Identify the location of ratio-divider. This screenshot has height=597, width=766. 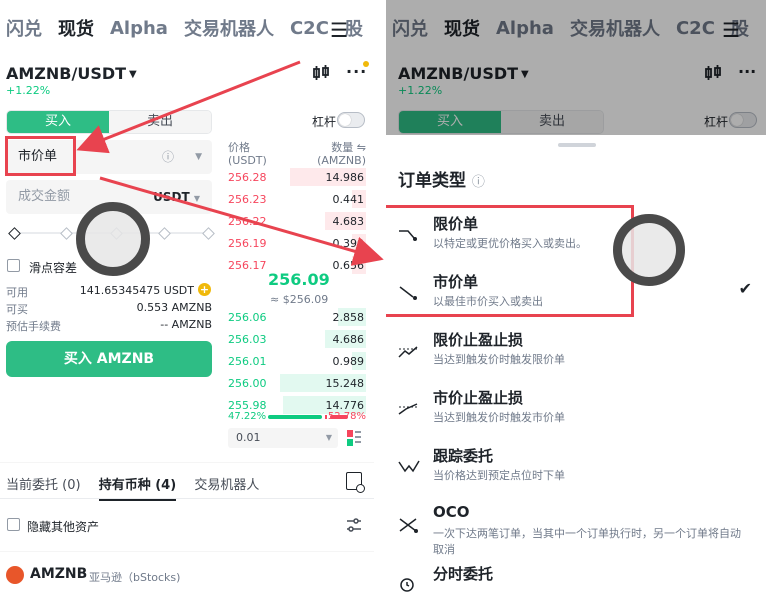
(326, 417).